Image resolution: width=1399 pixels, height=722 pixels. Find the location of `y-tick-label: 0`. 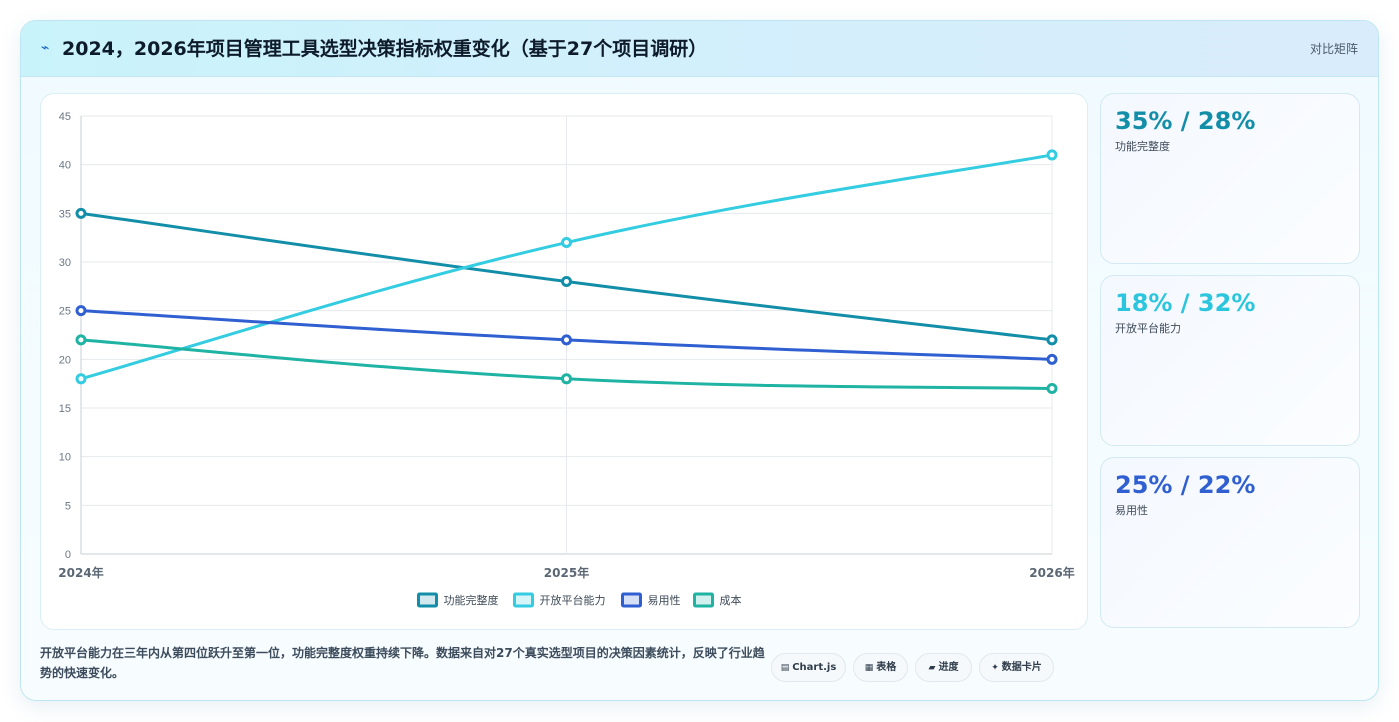

y-tick-label: 0 is located at coordinates (68, 555).